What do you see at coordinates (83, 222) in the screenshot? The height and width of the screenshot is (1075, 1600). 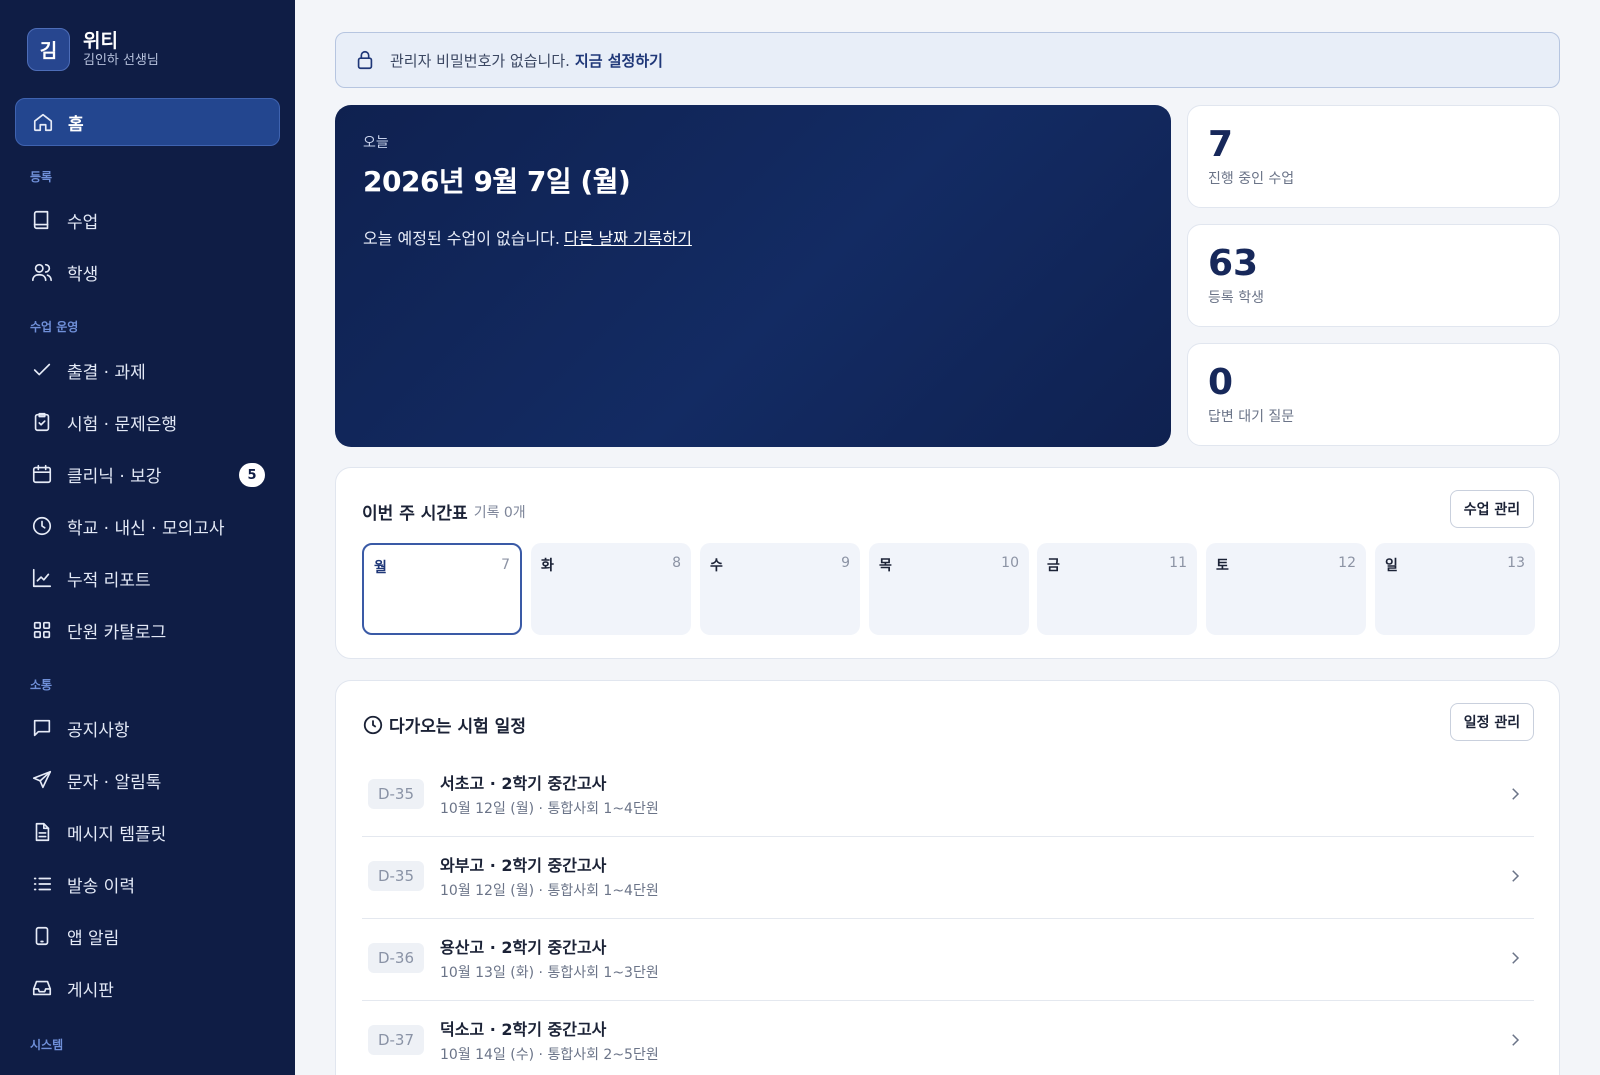 I see `sidebar-item-label: 수업` at bounding box center [83, 222].